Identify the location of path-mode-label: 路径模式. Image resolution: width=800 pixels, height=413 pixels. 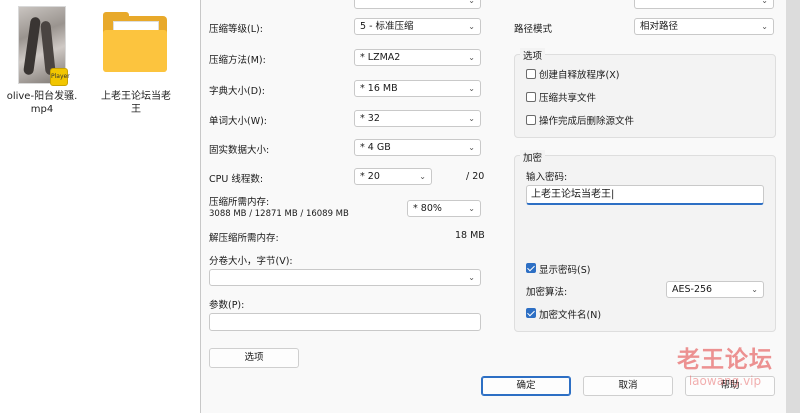
(533, 29).